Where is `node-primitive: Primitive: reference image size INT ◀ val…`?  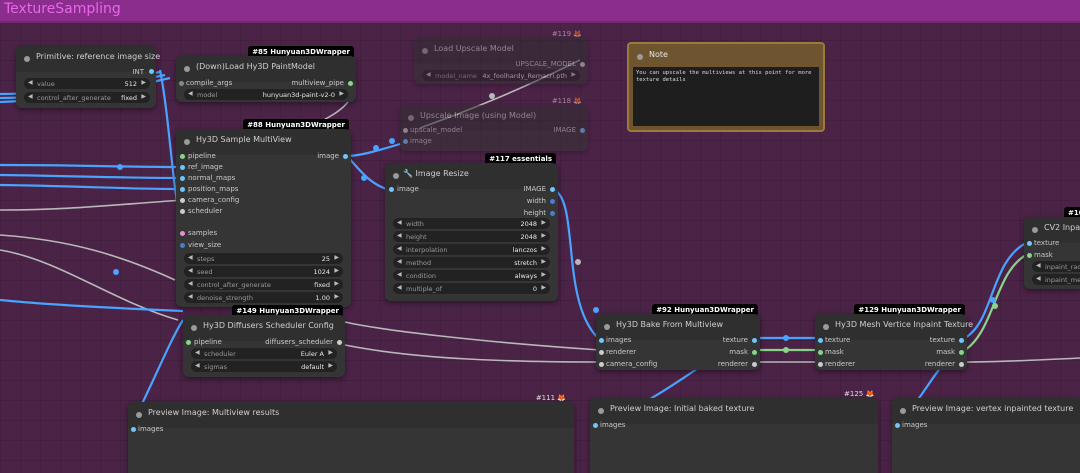
node-primitive: Primitive: reference image size INT ◀ val… is located at coordinates (88, 77).